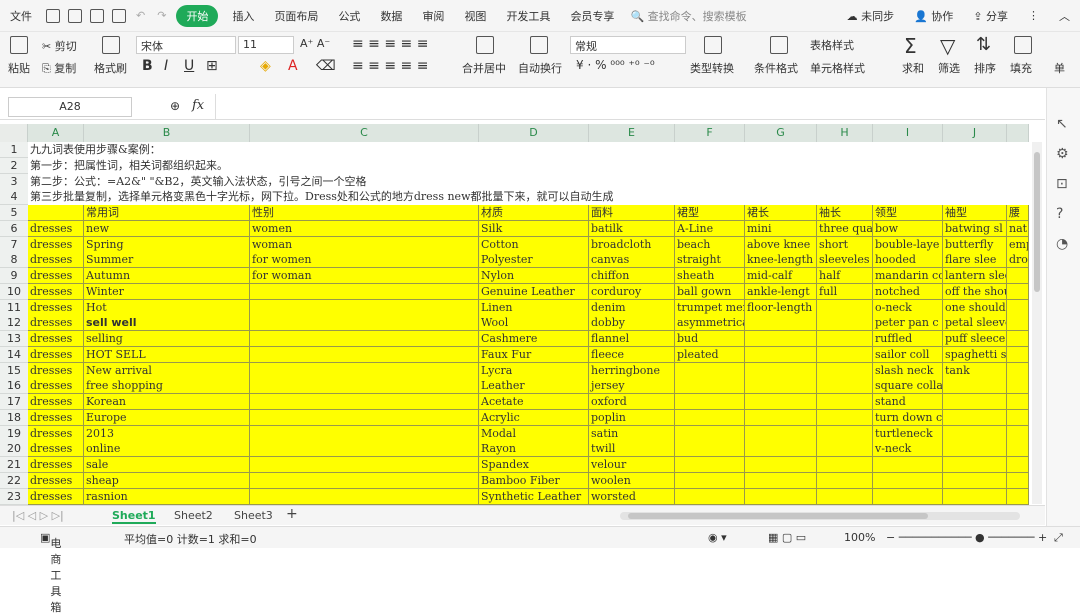 This screenshot has width=1080, height=615. What do you see at coordinates (710, 133) in the screenshot?
I see `column-header: F` at bounding box center [710, 133].